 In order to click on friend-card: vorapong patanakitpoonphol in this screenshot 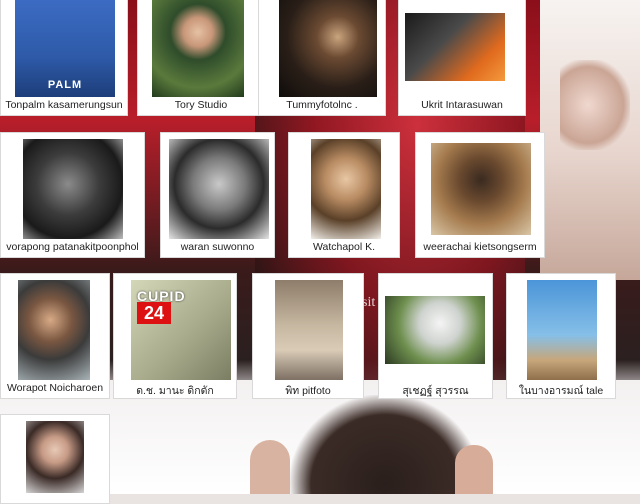, I will do `click(72, 195)`.